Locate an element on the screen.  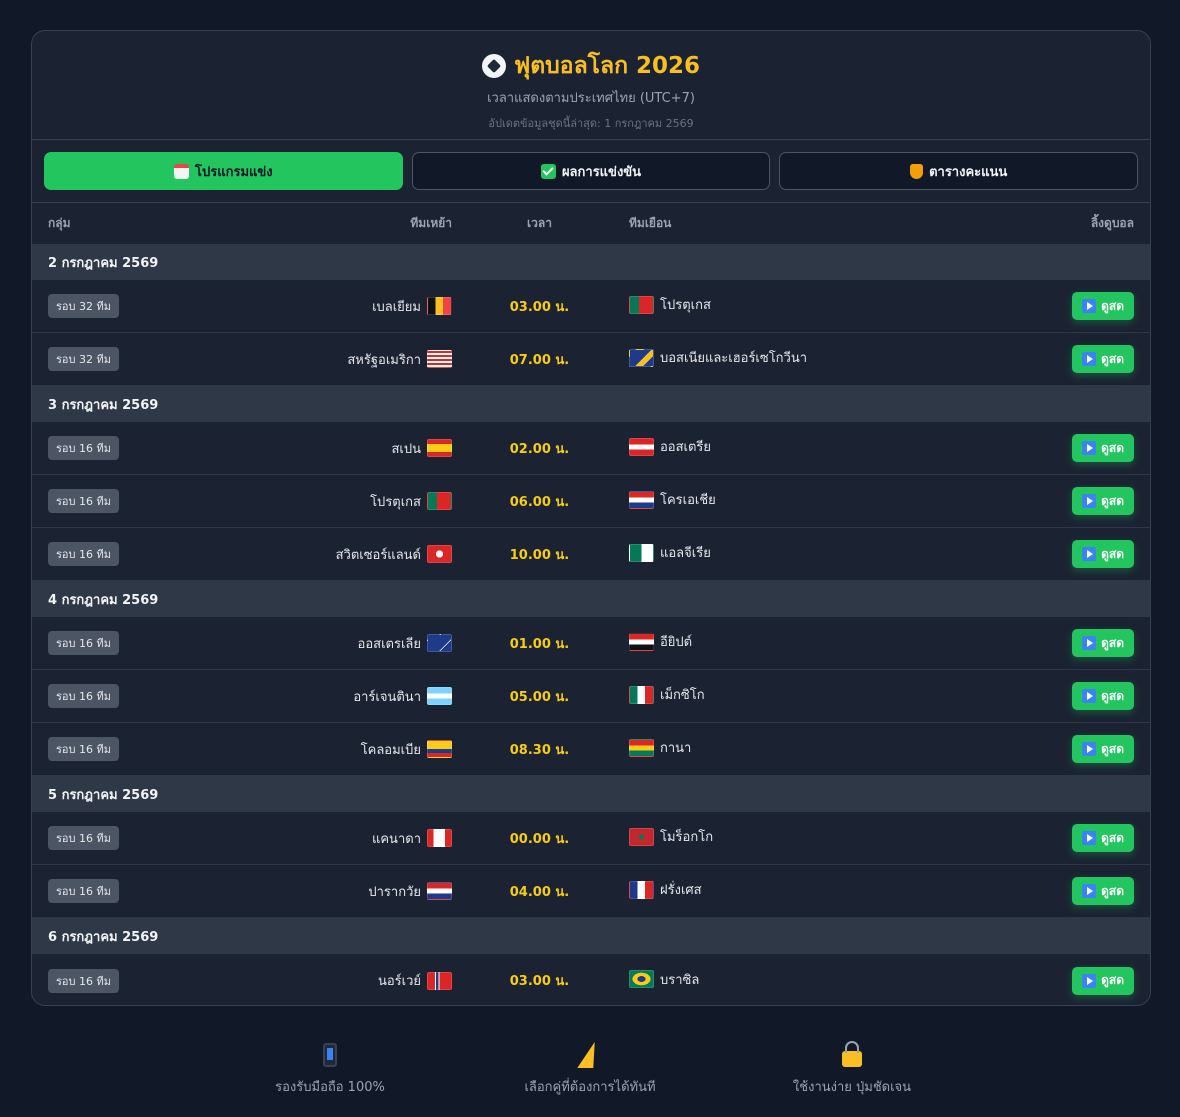
away-team-name: กานา is located at coordinates (676, 749).